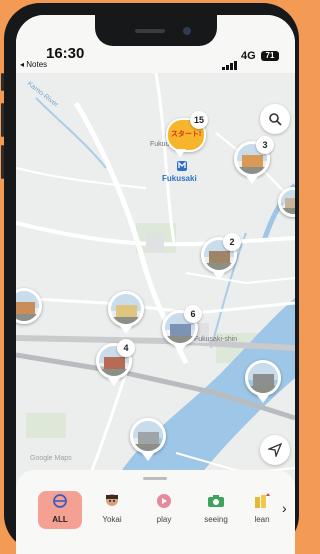 This screenshot has width=320, height=554. What do you see at coordinates (179, 178) in the screenshot?
I see `place-label-fukusaki: Fukusaki` at bounding box center [179, 178].